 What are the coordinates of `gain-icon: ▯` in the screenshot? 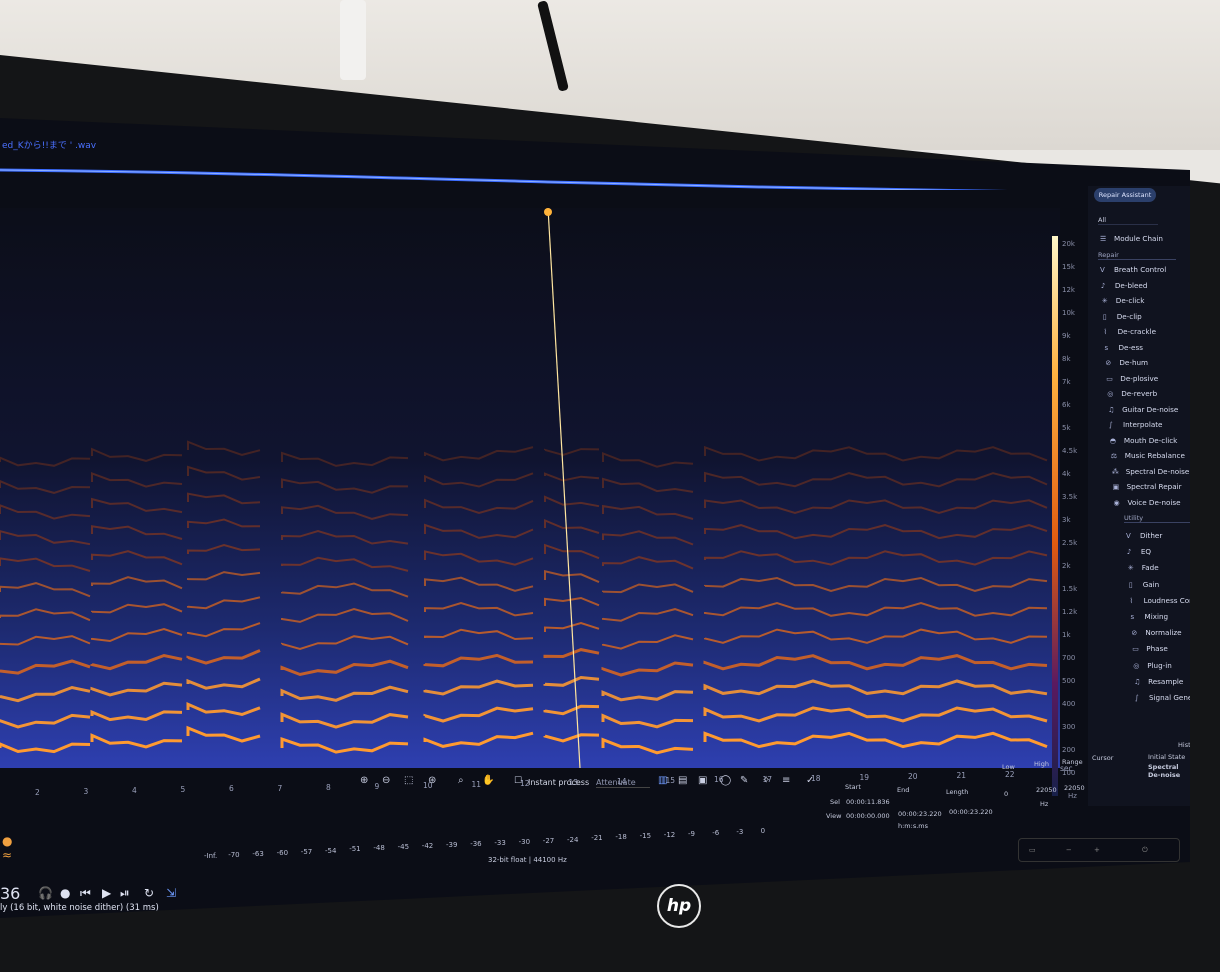 It's located at (1130, 584).